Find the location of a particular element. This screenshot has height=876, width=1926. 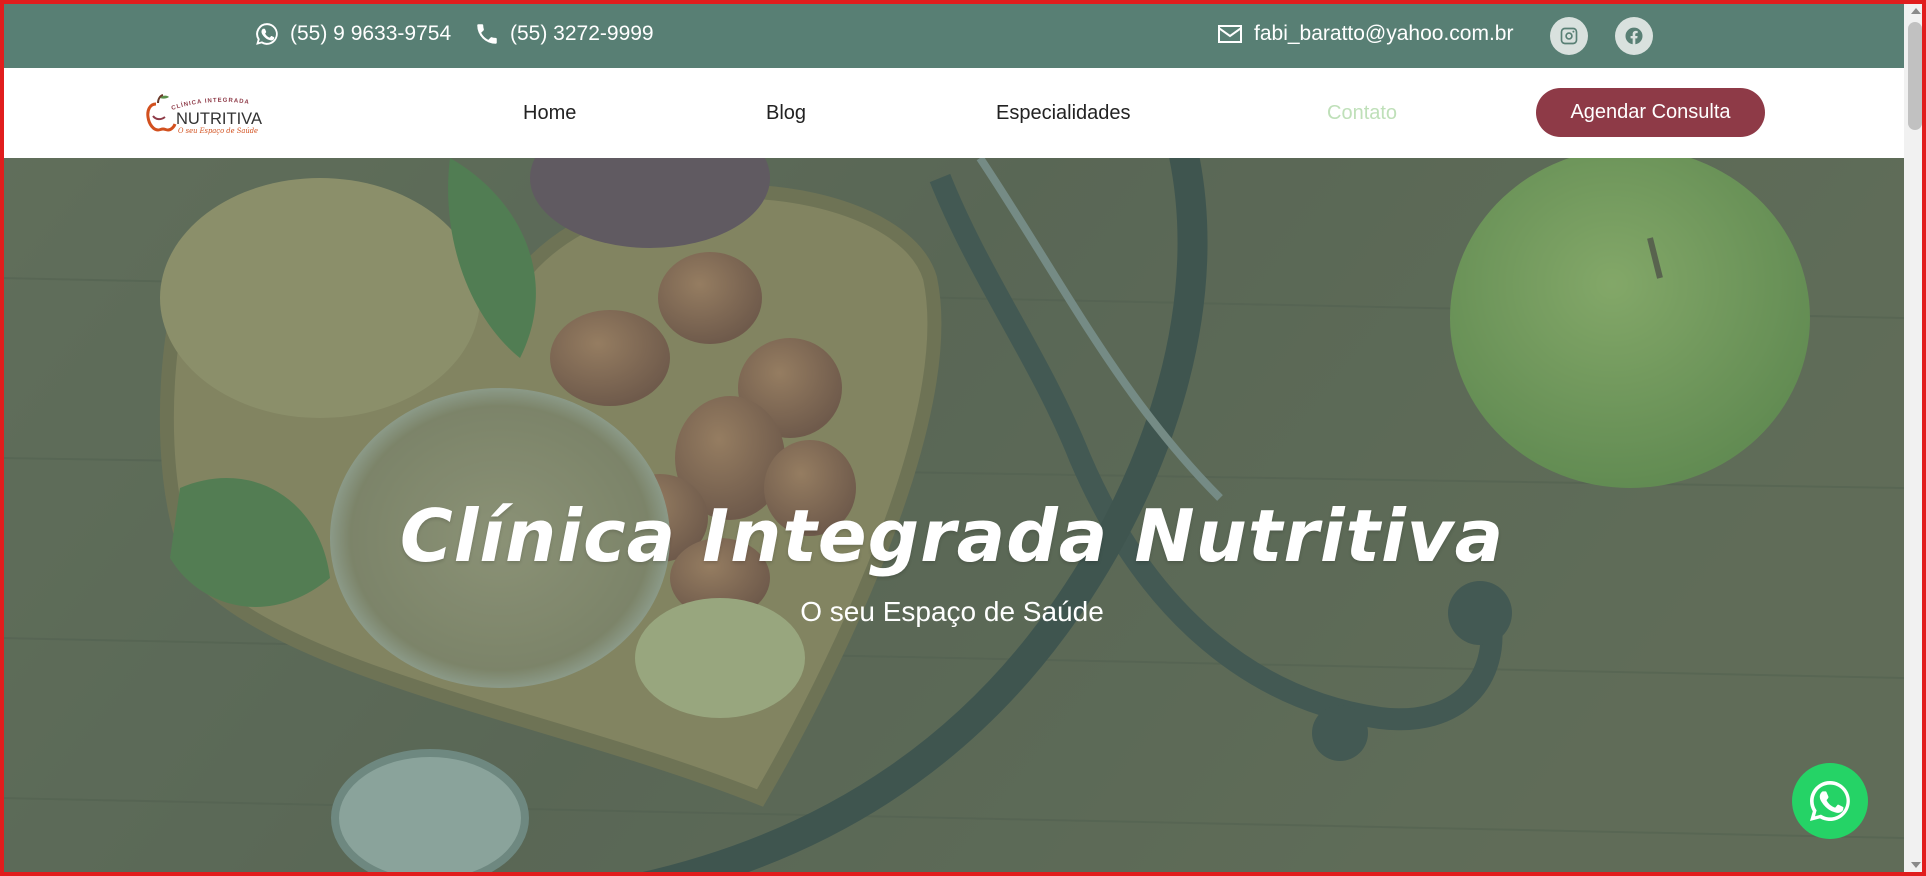

logo-brand: NUTRITIVA is located at coordinates (219, 118).